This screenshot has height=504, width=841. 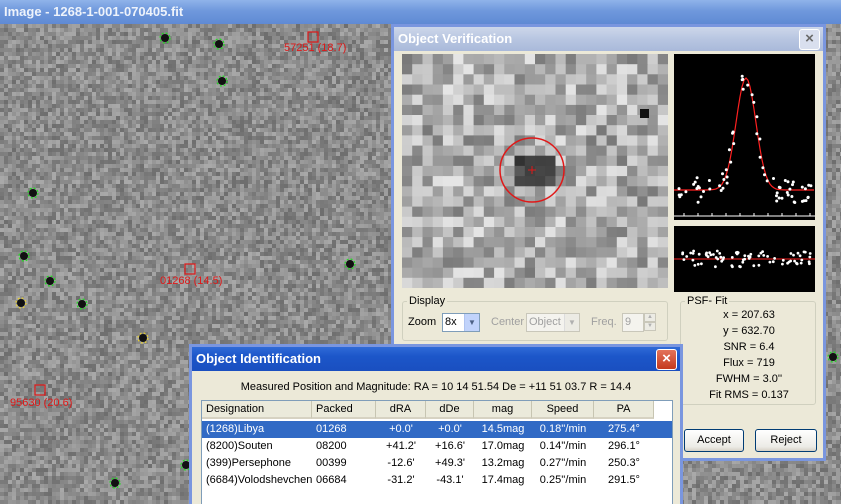 What do you see at coordinates (707, 301) in the screenshot?
I see `psf-fit-legend: PSF- Fit` at bounding box center [707, 301].